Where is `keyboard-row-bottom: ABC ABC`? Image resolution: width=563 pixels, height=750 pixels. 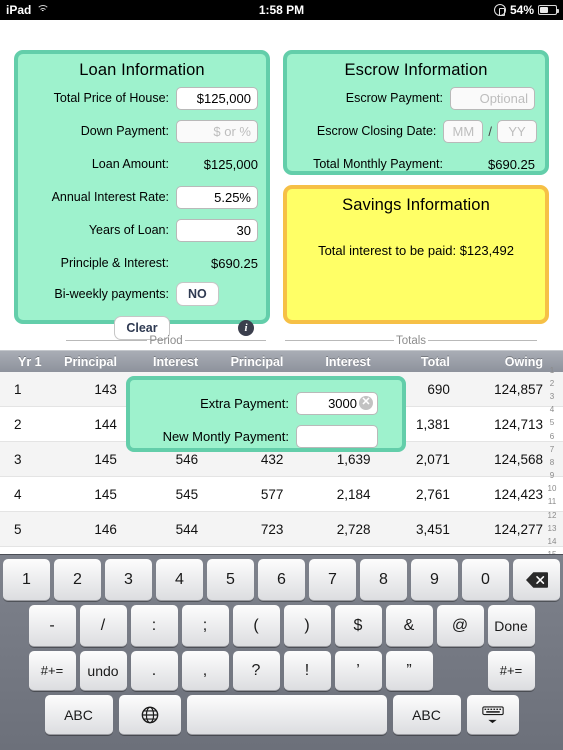
keyboard-row-bottom: ABC ABC is located at coordinates (281, 715).